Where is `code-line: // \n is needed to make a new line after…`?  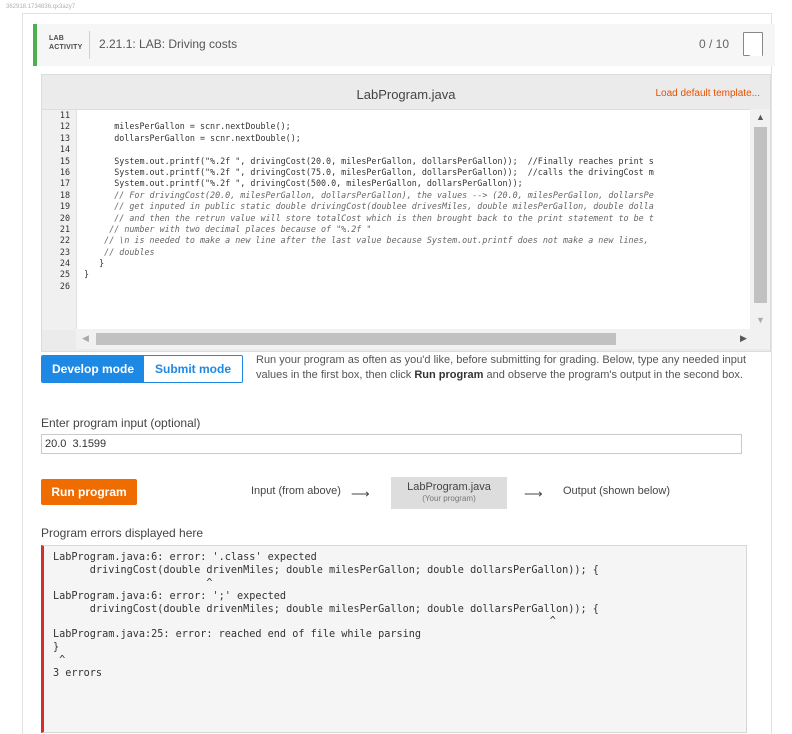
code-line: // \n is needed to make a new line after… is located at coordinates (417, 240).